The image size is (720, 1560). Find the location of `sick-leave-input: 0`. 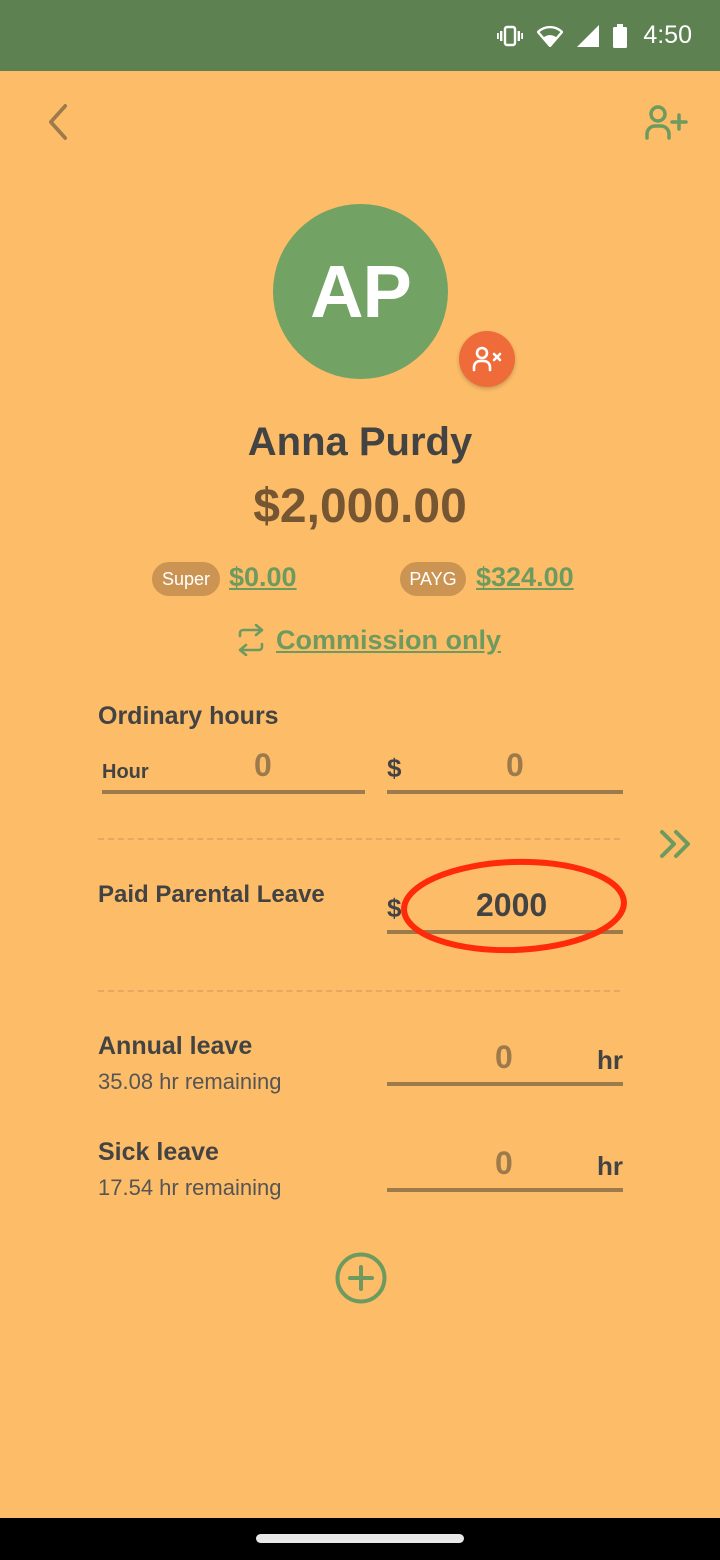

sick-leave-input: 0 is located at coordinates (504, 1163).